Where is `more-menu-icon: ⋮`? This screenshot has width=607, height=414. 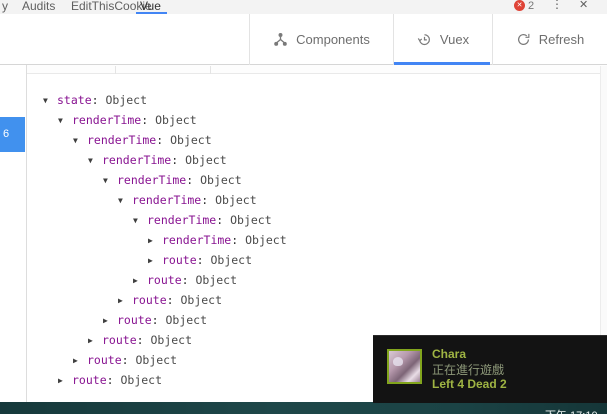 more-menu-icon: ⋮ is located at coordinates (557, 5).